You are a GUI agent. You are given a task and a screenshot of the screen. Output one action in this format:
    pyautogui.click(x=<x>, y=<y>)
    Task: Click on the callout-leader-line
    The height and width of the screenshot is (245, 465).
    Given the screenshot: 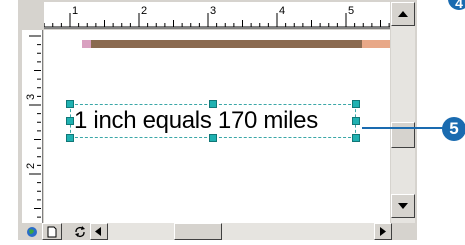 What is the action you would take?
    pyautogui.click(x=403, y=128)
    